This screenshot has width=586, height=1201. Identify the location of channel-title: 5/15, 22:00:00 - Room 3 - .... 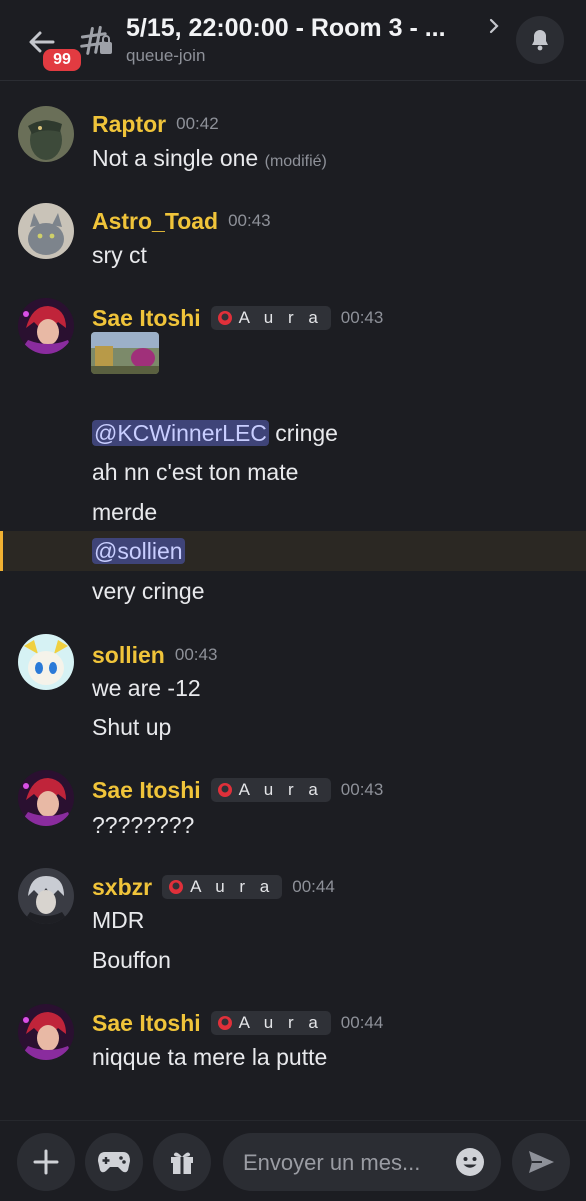
(301, 28).